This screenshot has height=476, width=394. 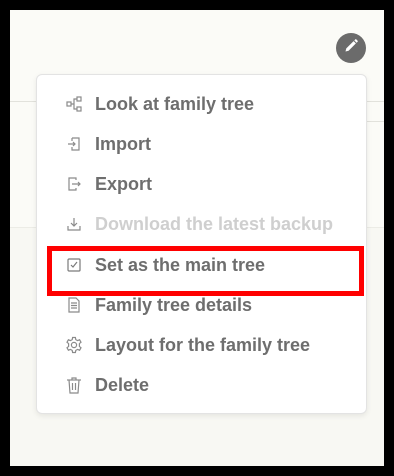 I want to click on import-icon, so click(x=74, y=144).